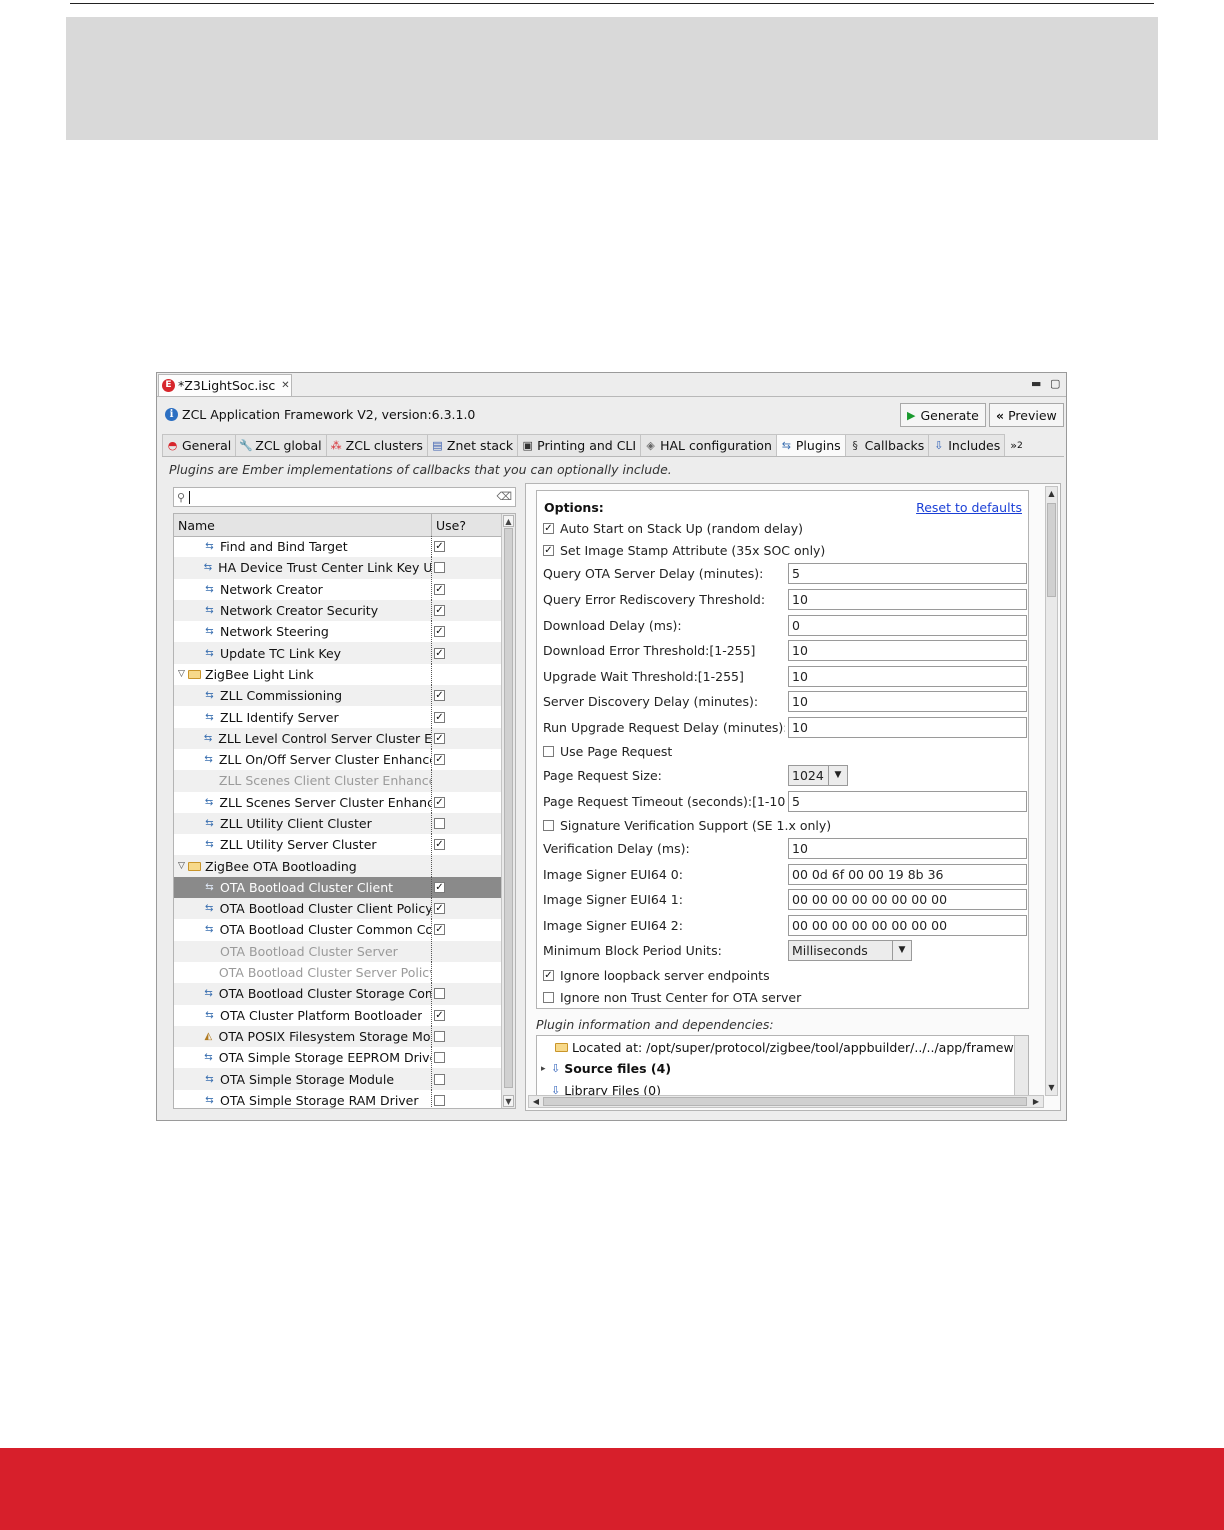 The image size is (1224, 1530). What do you see at coordinates (303, 525) in the screenshot?
I see `column-header-name: Name` at bounding box center [303, 525].